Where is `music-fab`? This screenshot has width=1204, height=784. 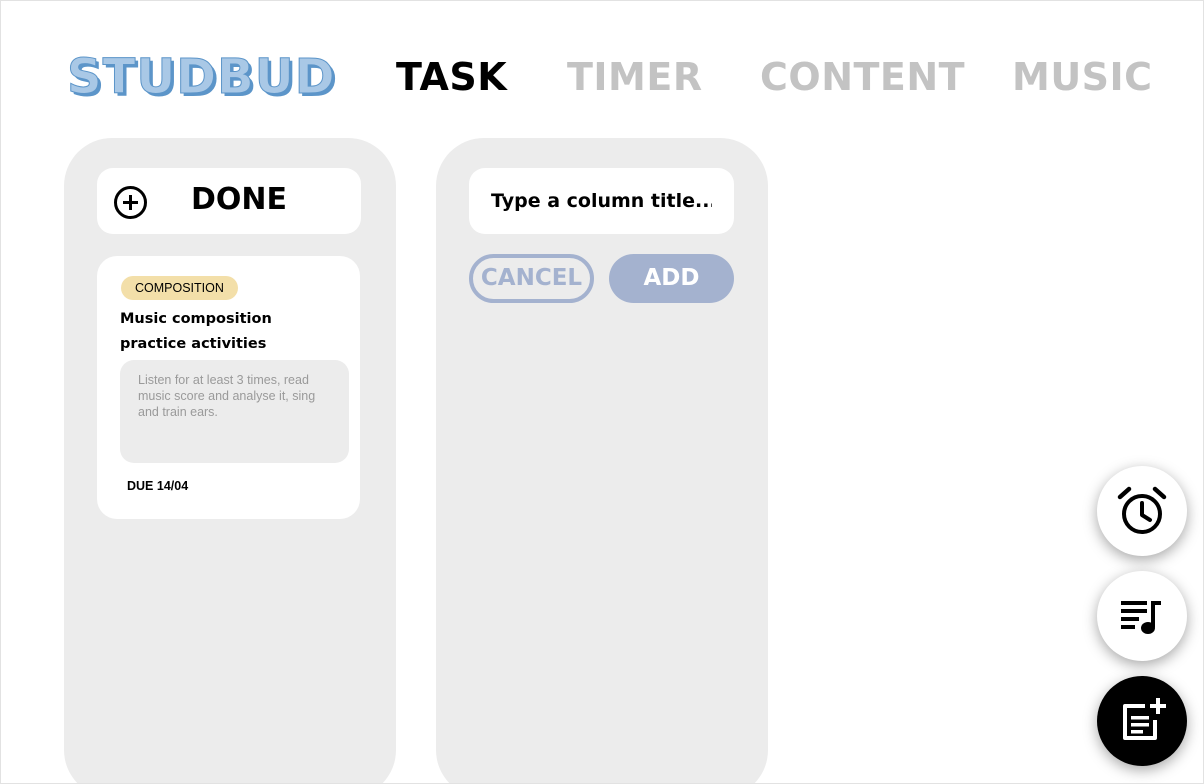 music-fab is located at coordinates (1142, 616).